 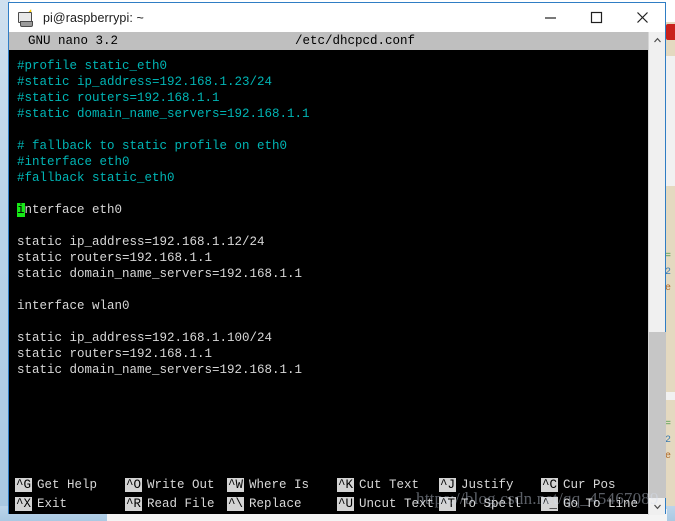 What do you see at coordinates (337, 17) in the screenshot?
I see `window-title-bar: pi@raspberrypi: ~` at bounding box center [337, 17].